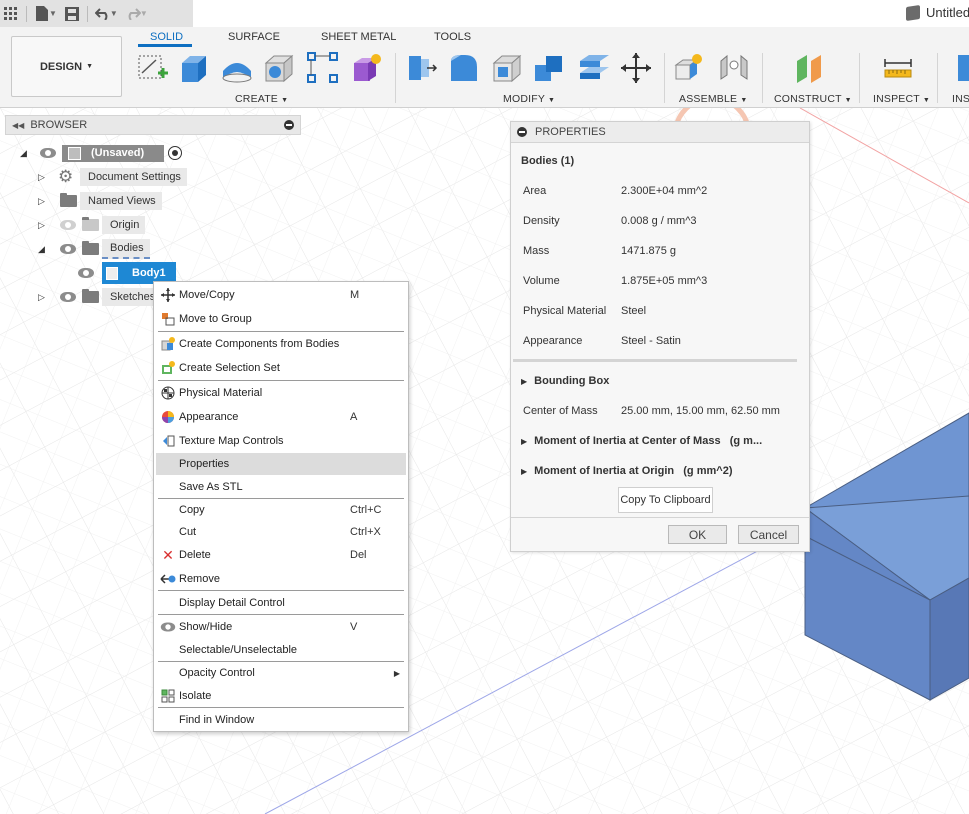  Describe the element at coordinates (94, 249) in the screenshot. I see `tree-item-bodies: ◢ Bodies` at that location.